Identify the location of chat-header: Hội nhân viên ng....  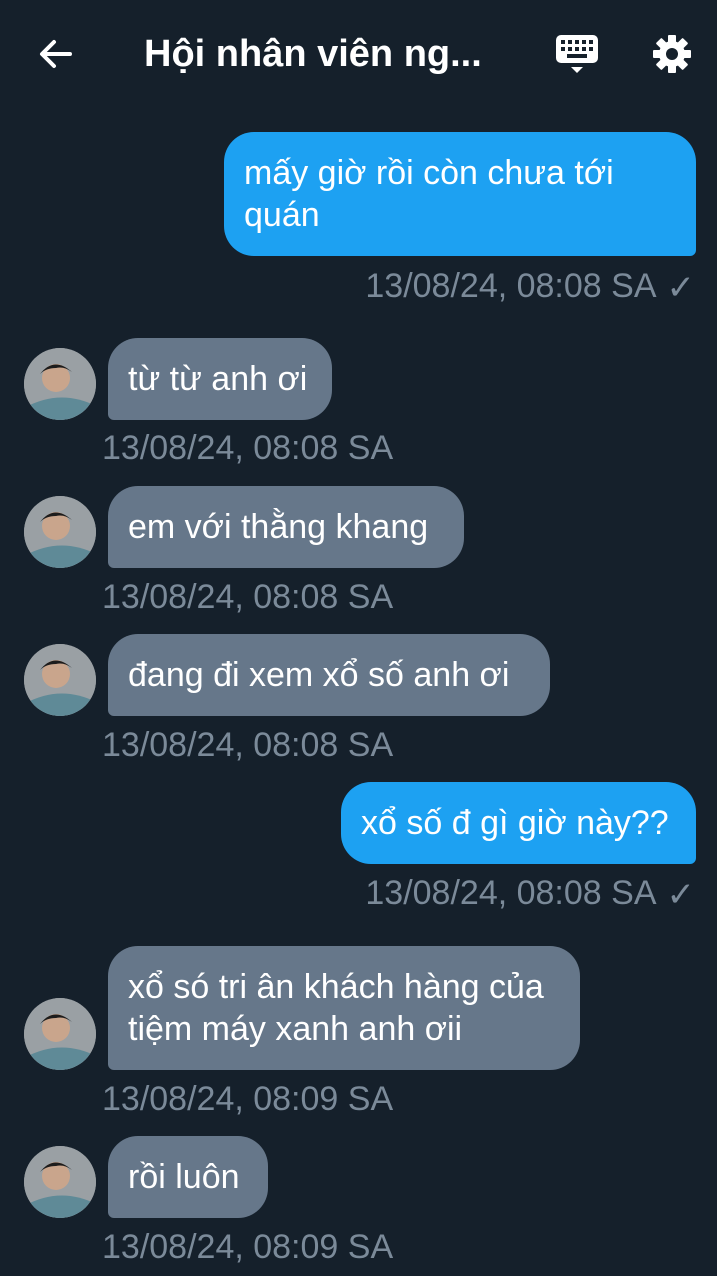
(358, 55).